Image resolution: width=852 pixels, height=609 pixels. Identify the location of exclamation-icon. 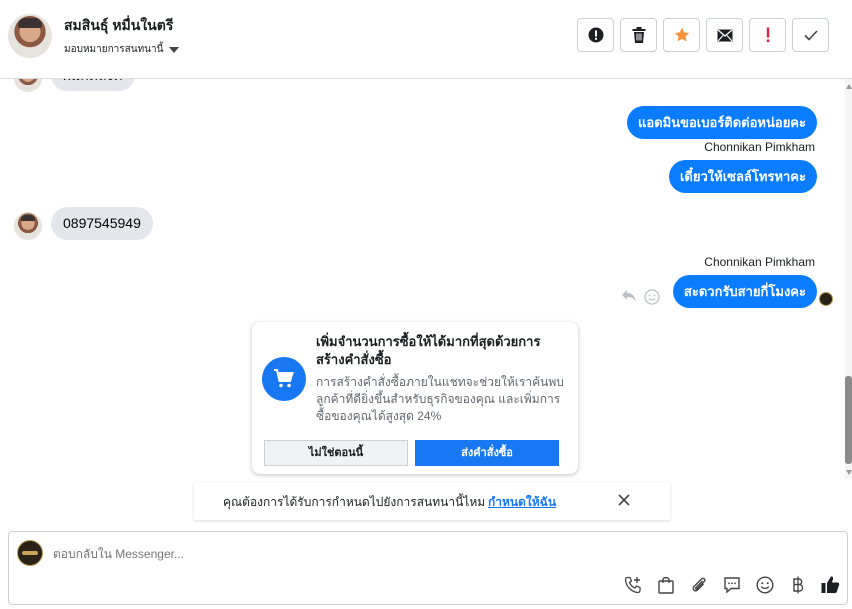
(767, 35).